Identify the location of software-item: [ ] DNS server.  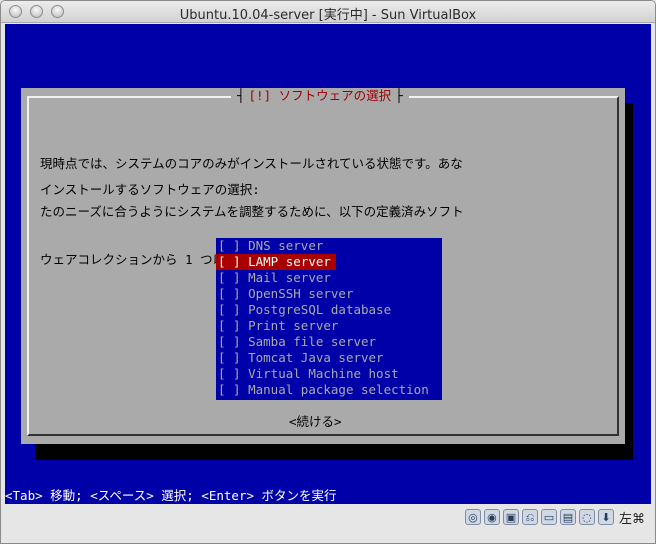
(329, 246).